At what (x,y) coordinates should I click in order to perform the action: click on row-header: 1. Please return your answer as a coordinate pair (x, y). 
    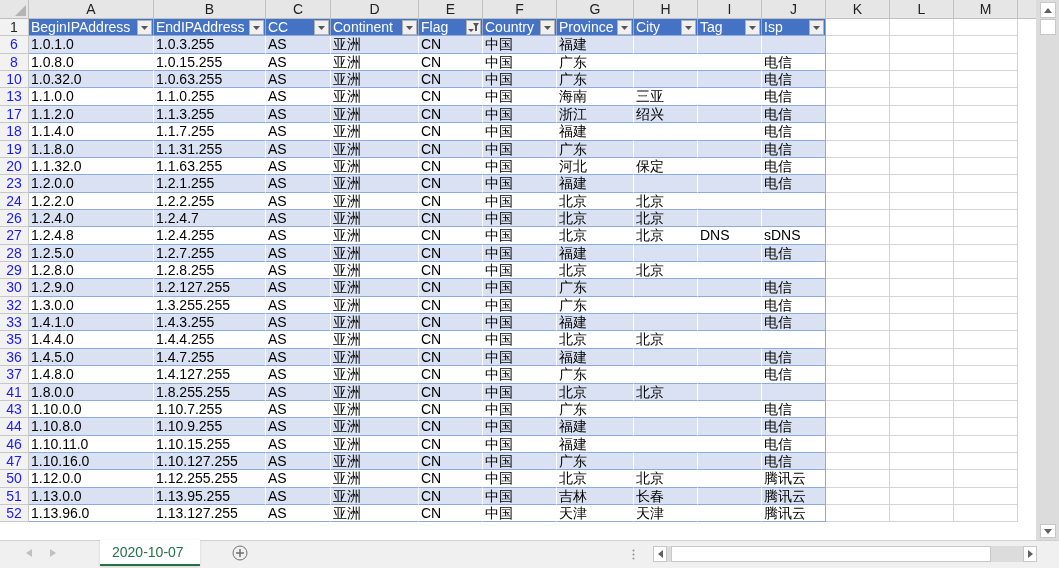
    Looking at the image, I should click on (14, 28).